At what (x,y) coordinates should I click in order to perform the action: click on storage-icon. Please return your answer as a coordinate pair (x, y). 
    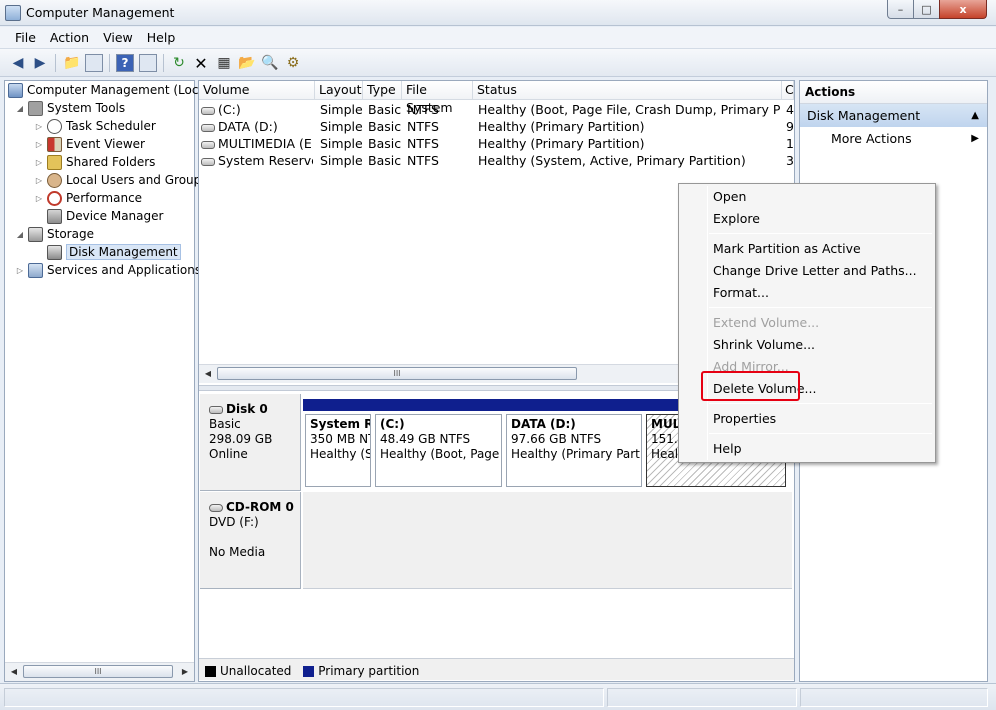
    Looking at the image, I should click on (35, 234).